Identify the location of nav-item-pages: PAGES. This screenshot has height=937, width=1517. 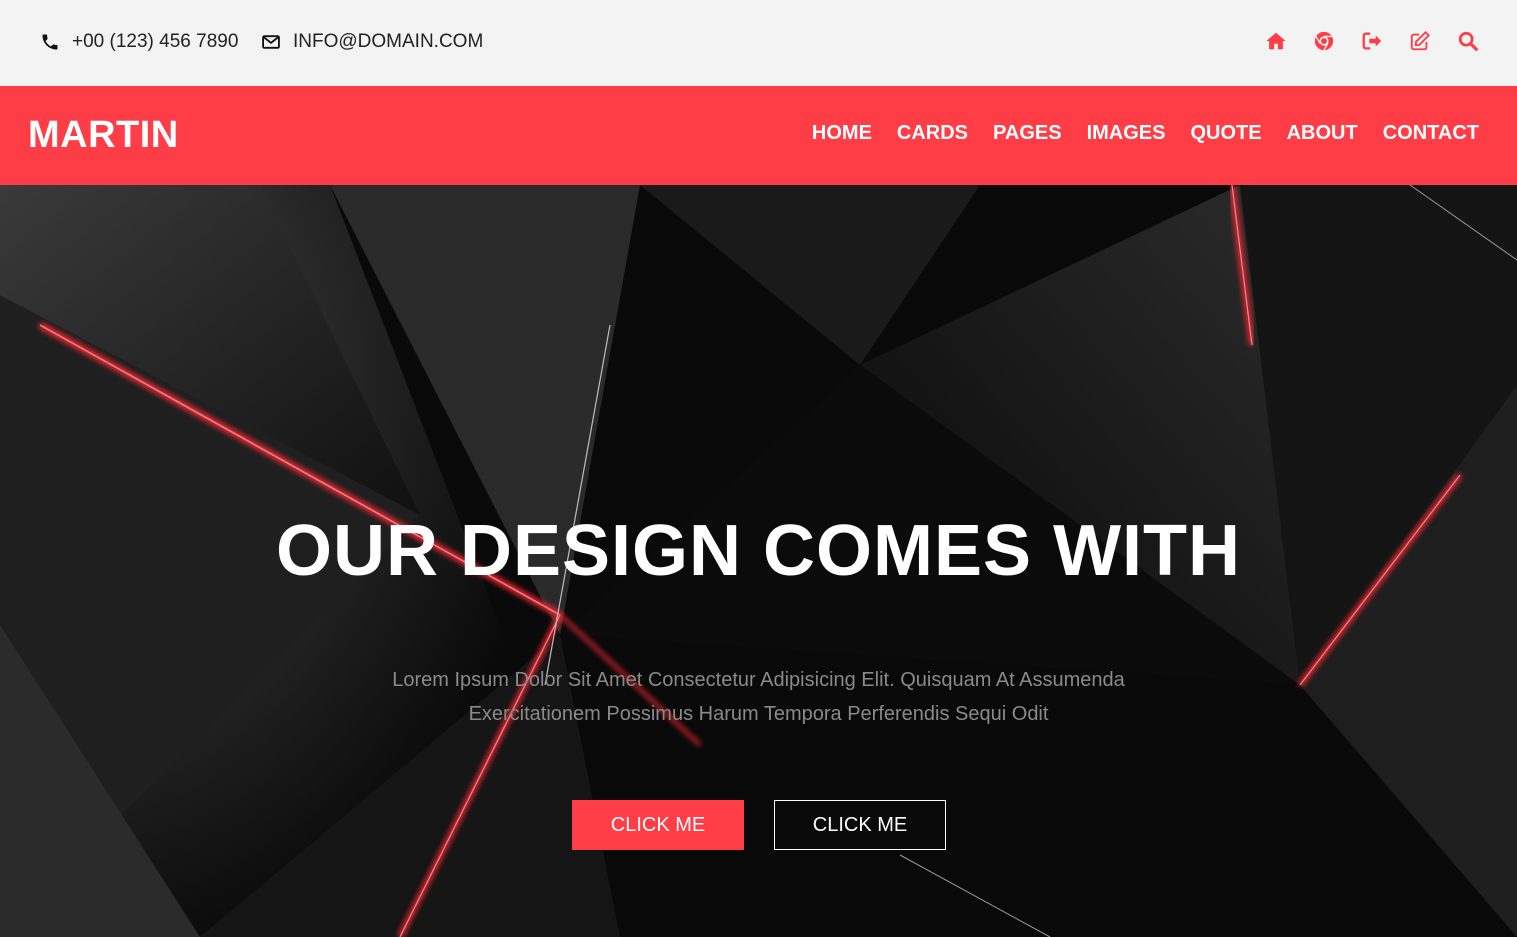
(1027, 133).